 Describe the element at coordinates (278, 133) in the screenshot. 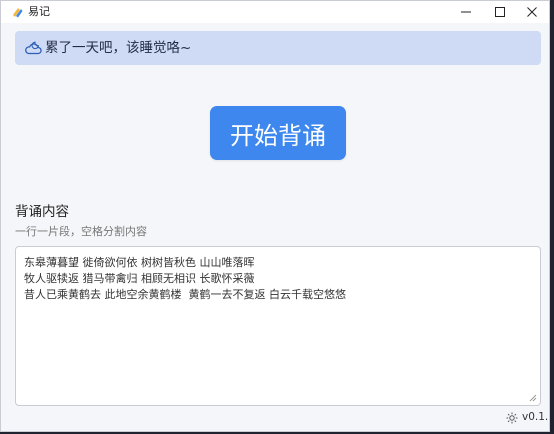

I see `start-recite-button: 开始背诵` at that location.